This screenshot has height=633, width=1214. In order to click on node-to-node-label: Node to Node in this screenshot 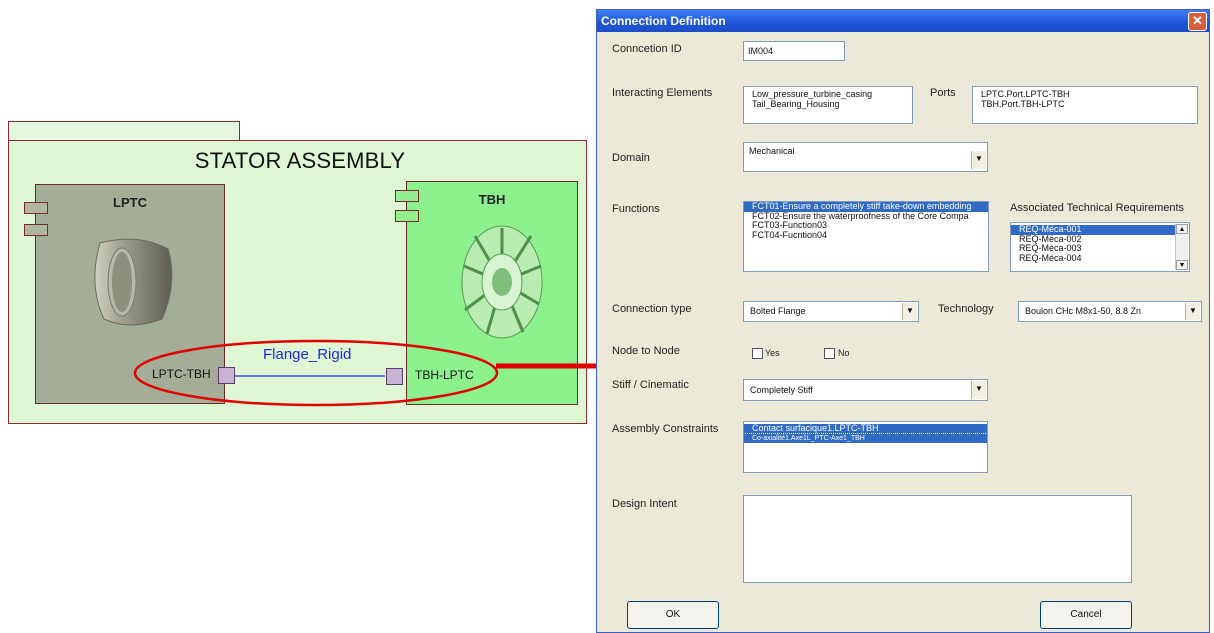, I will do `click(646, 351)`.